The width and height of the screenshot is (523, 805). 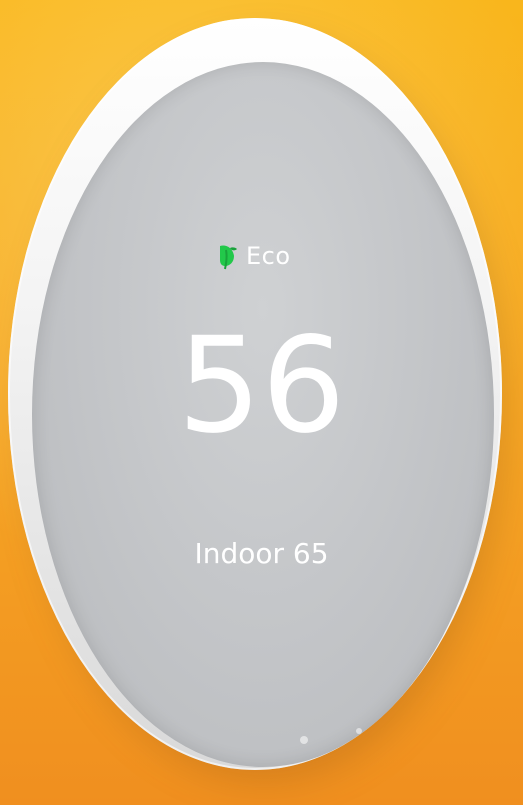 I want to click on leaf-icon, so click(x=227, y=256).